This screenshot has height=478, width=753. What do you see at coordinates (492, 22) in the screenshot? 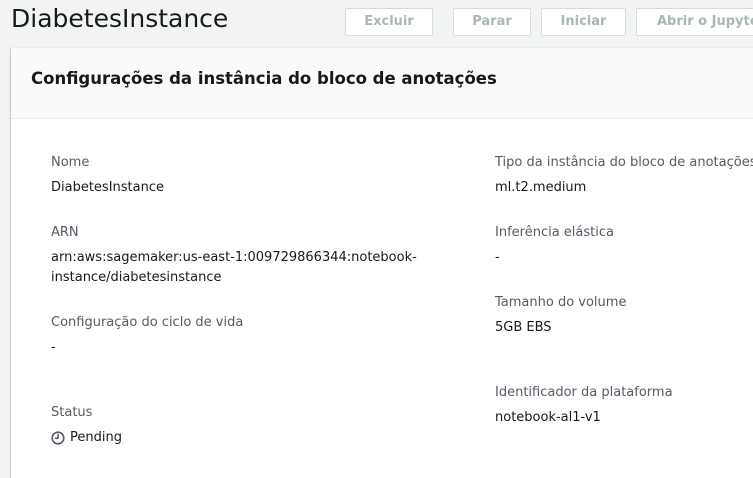
I see `stop-button: Parar` at bounding box center [492, 22].